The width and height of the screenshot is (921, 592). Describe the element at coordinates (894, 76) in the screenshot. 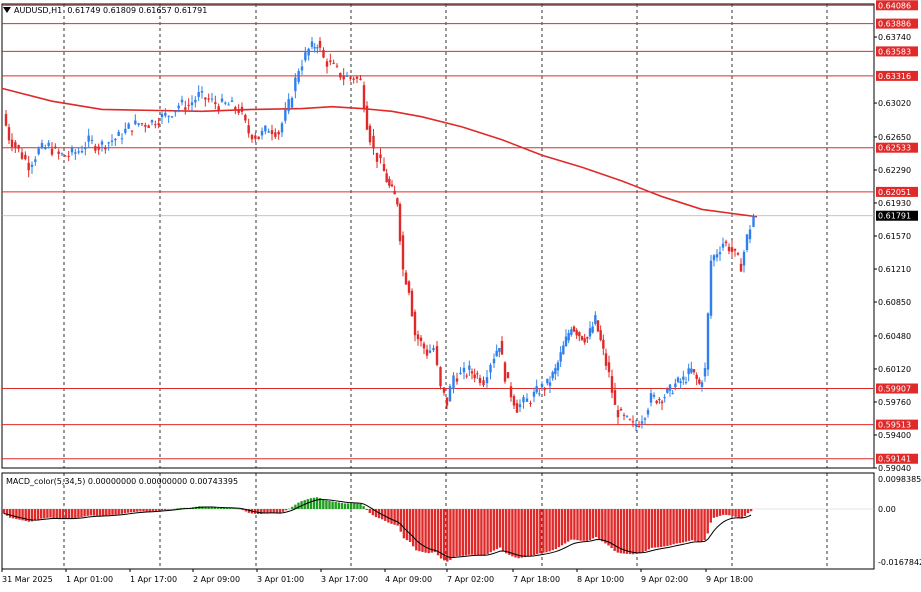

I see `level-price-label: 0.63316` at that location.